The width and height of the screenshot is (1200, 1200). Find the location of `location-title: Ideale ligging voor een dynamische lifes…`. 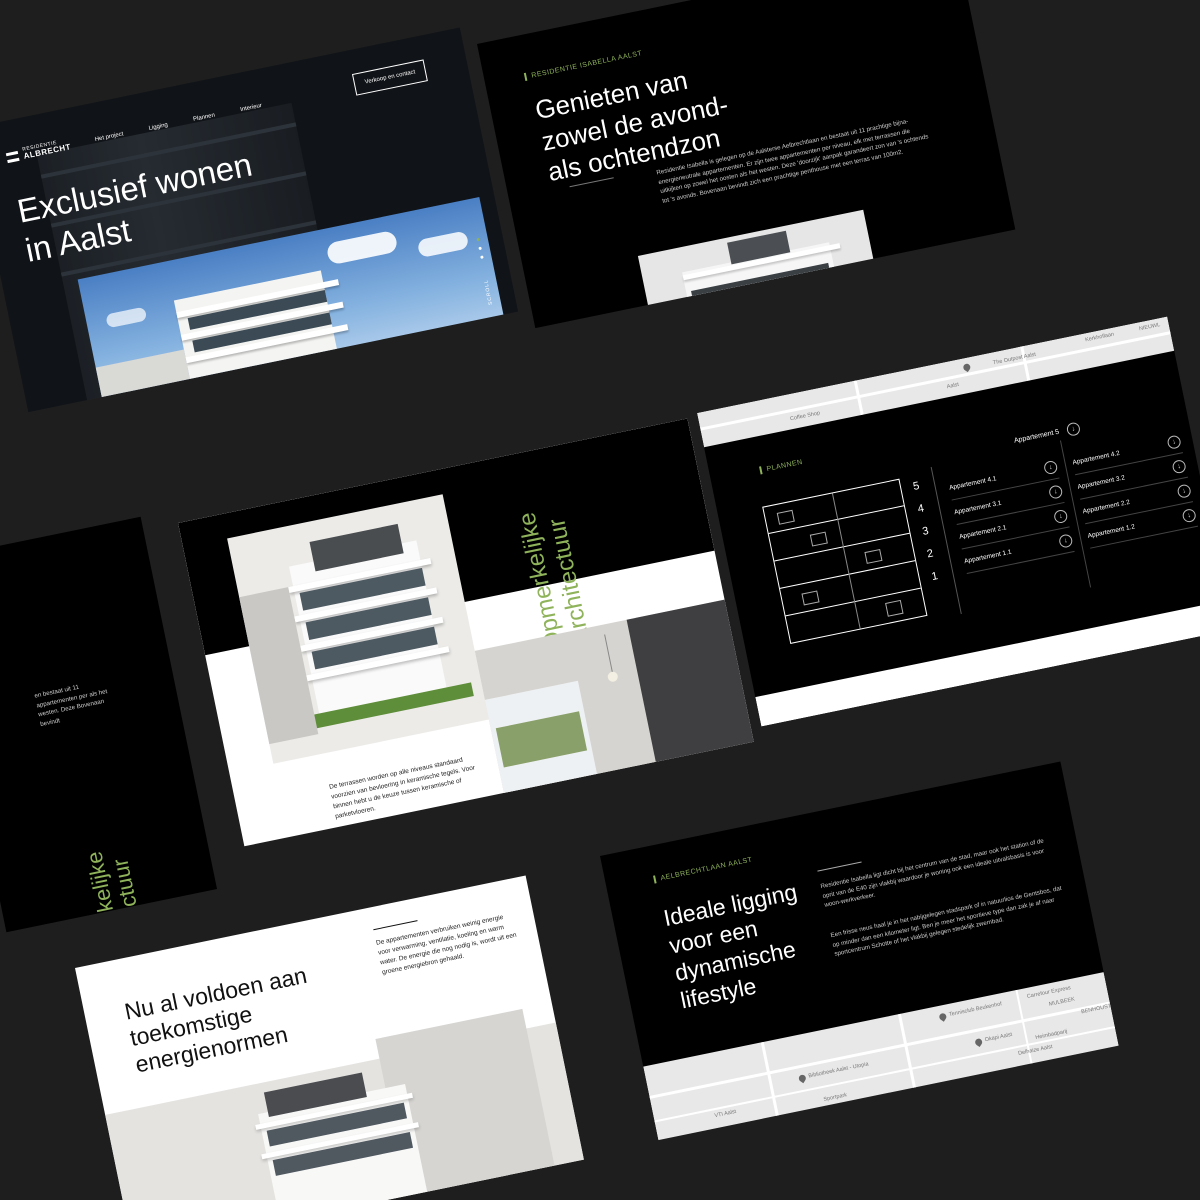

location-title: Ideale ligging voor een dynamische lifes… is located at coordinates (730, 946).